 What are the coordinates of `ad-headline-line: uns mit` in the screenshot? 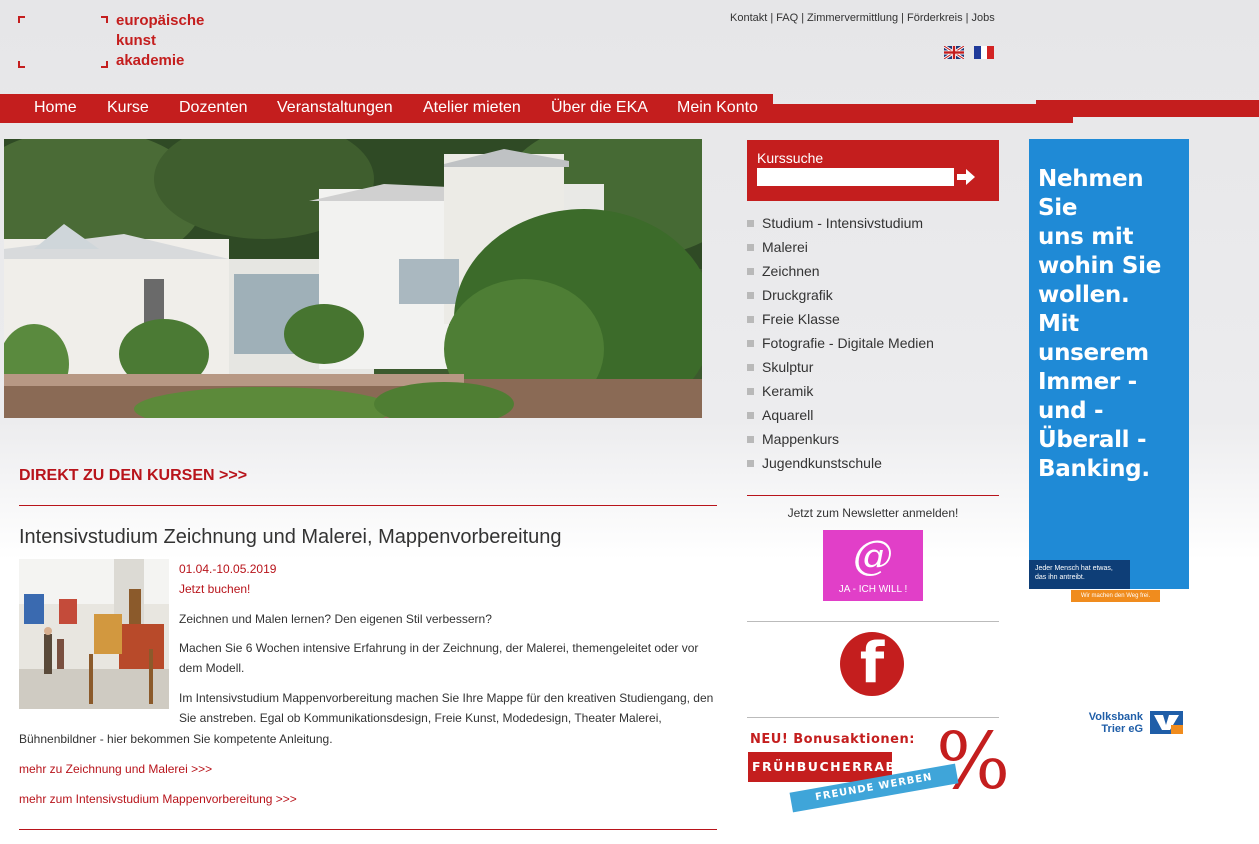 It's located at (1086, 237).